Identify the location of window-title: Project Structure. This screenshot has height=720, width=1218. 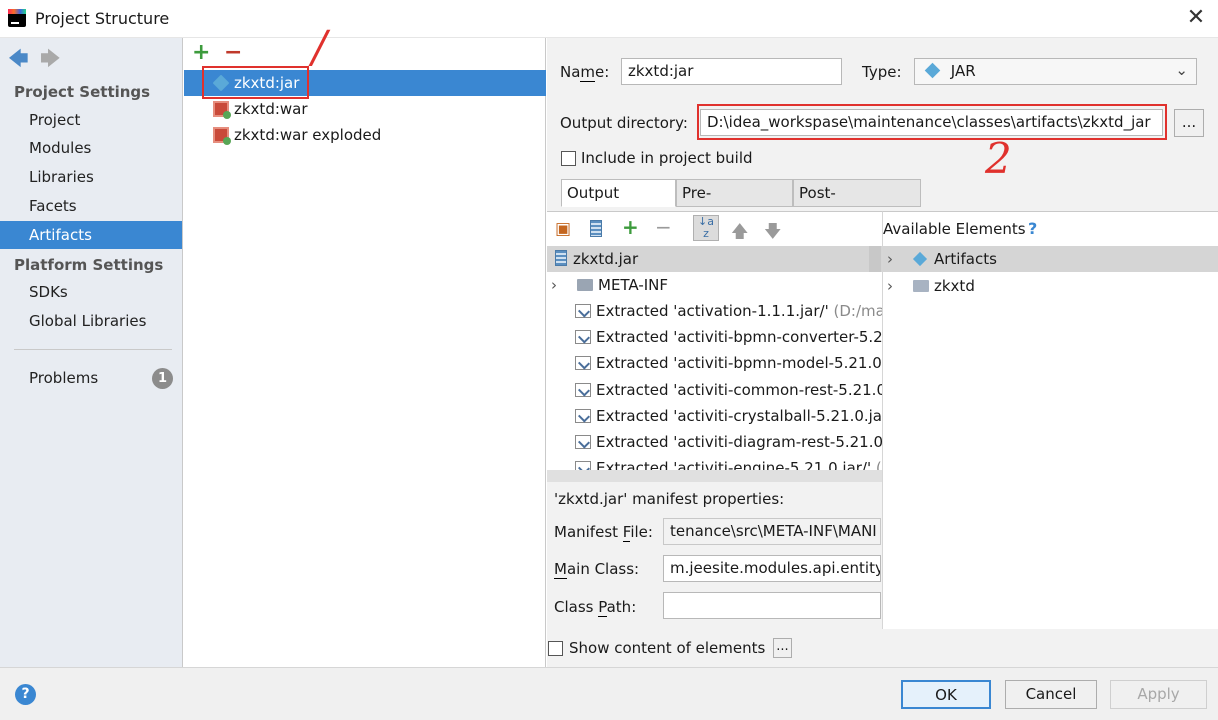
(102, 18).